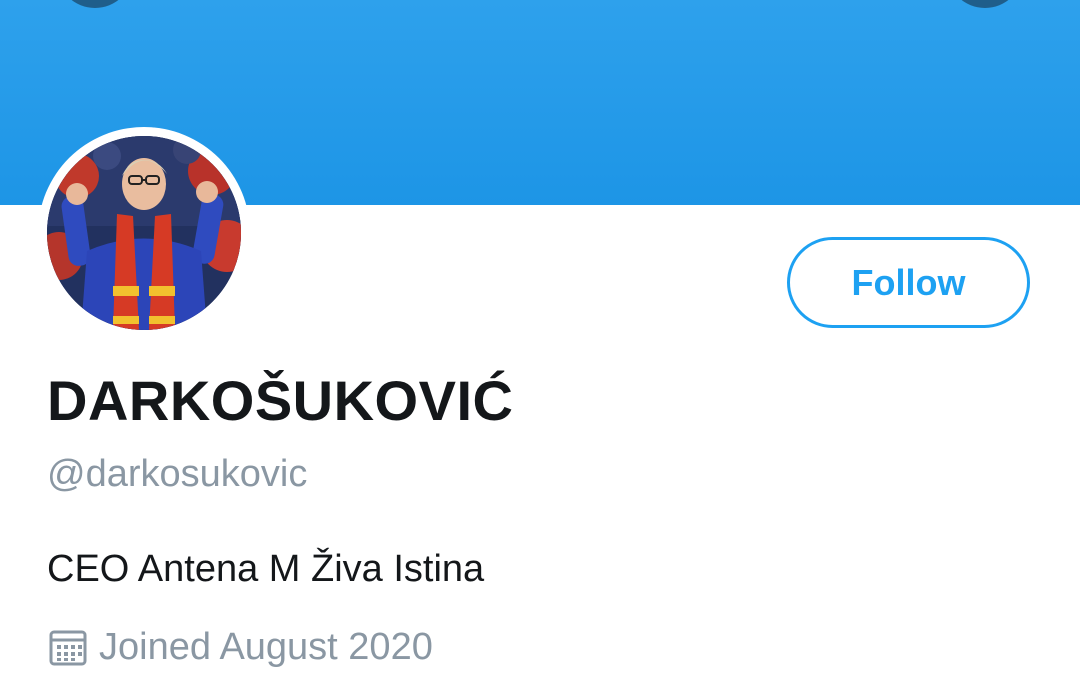 The height and width of the screenshot is (694, 1080). Describe the element at coordinates (177, 474) in the screenshot. I see `profile-handle: @darkosukovic` at that location.